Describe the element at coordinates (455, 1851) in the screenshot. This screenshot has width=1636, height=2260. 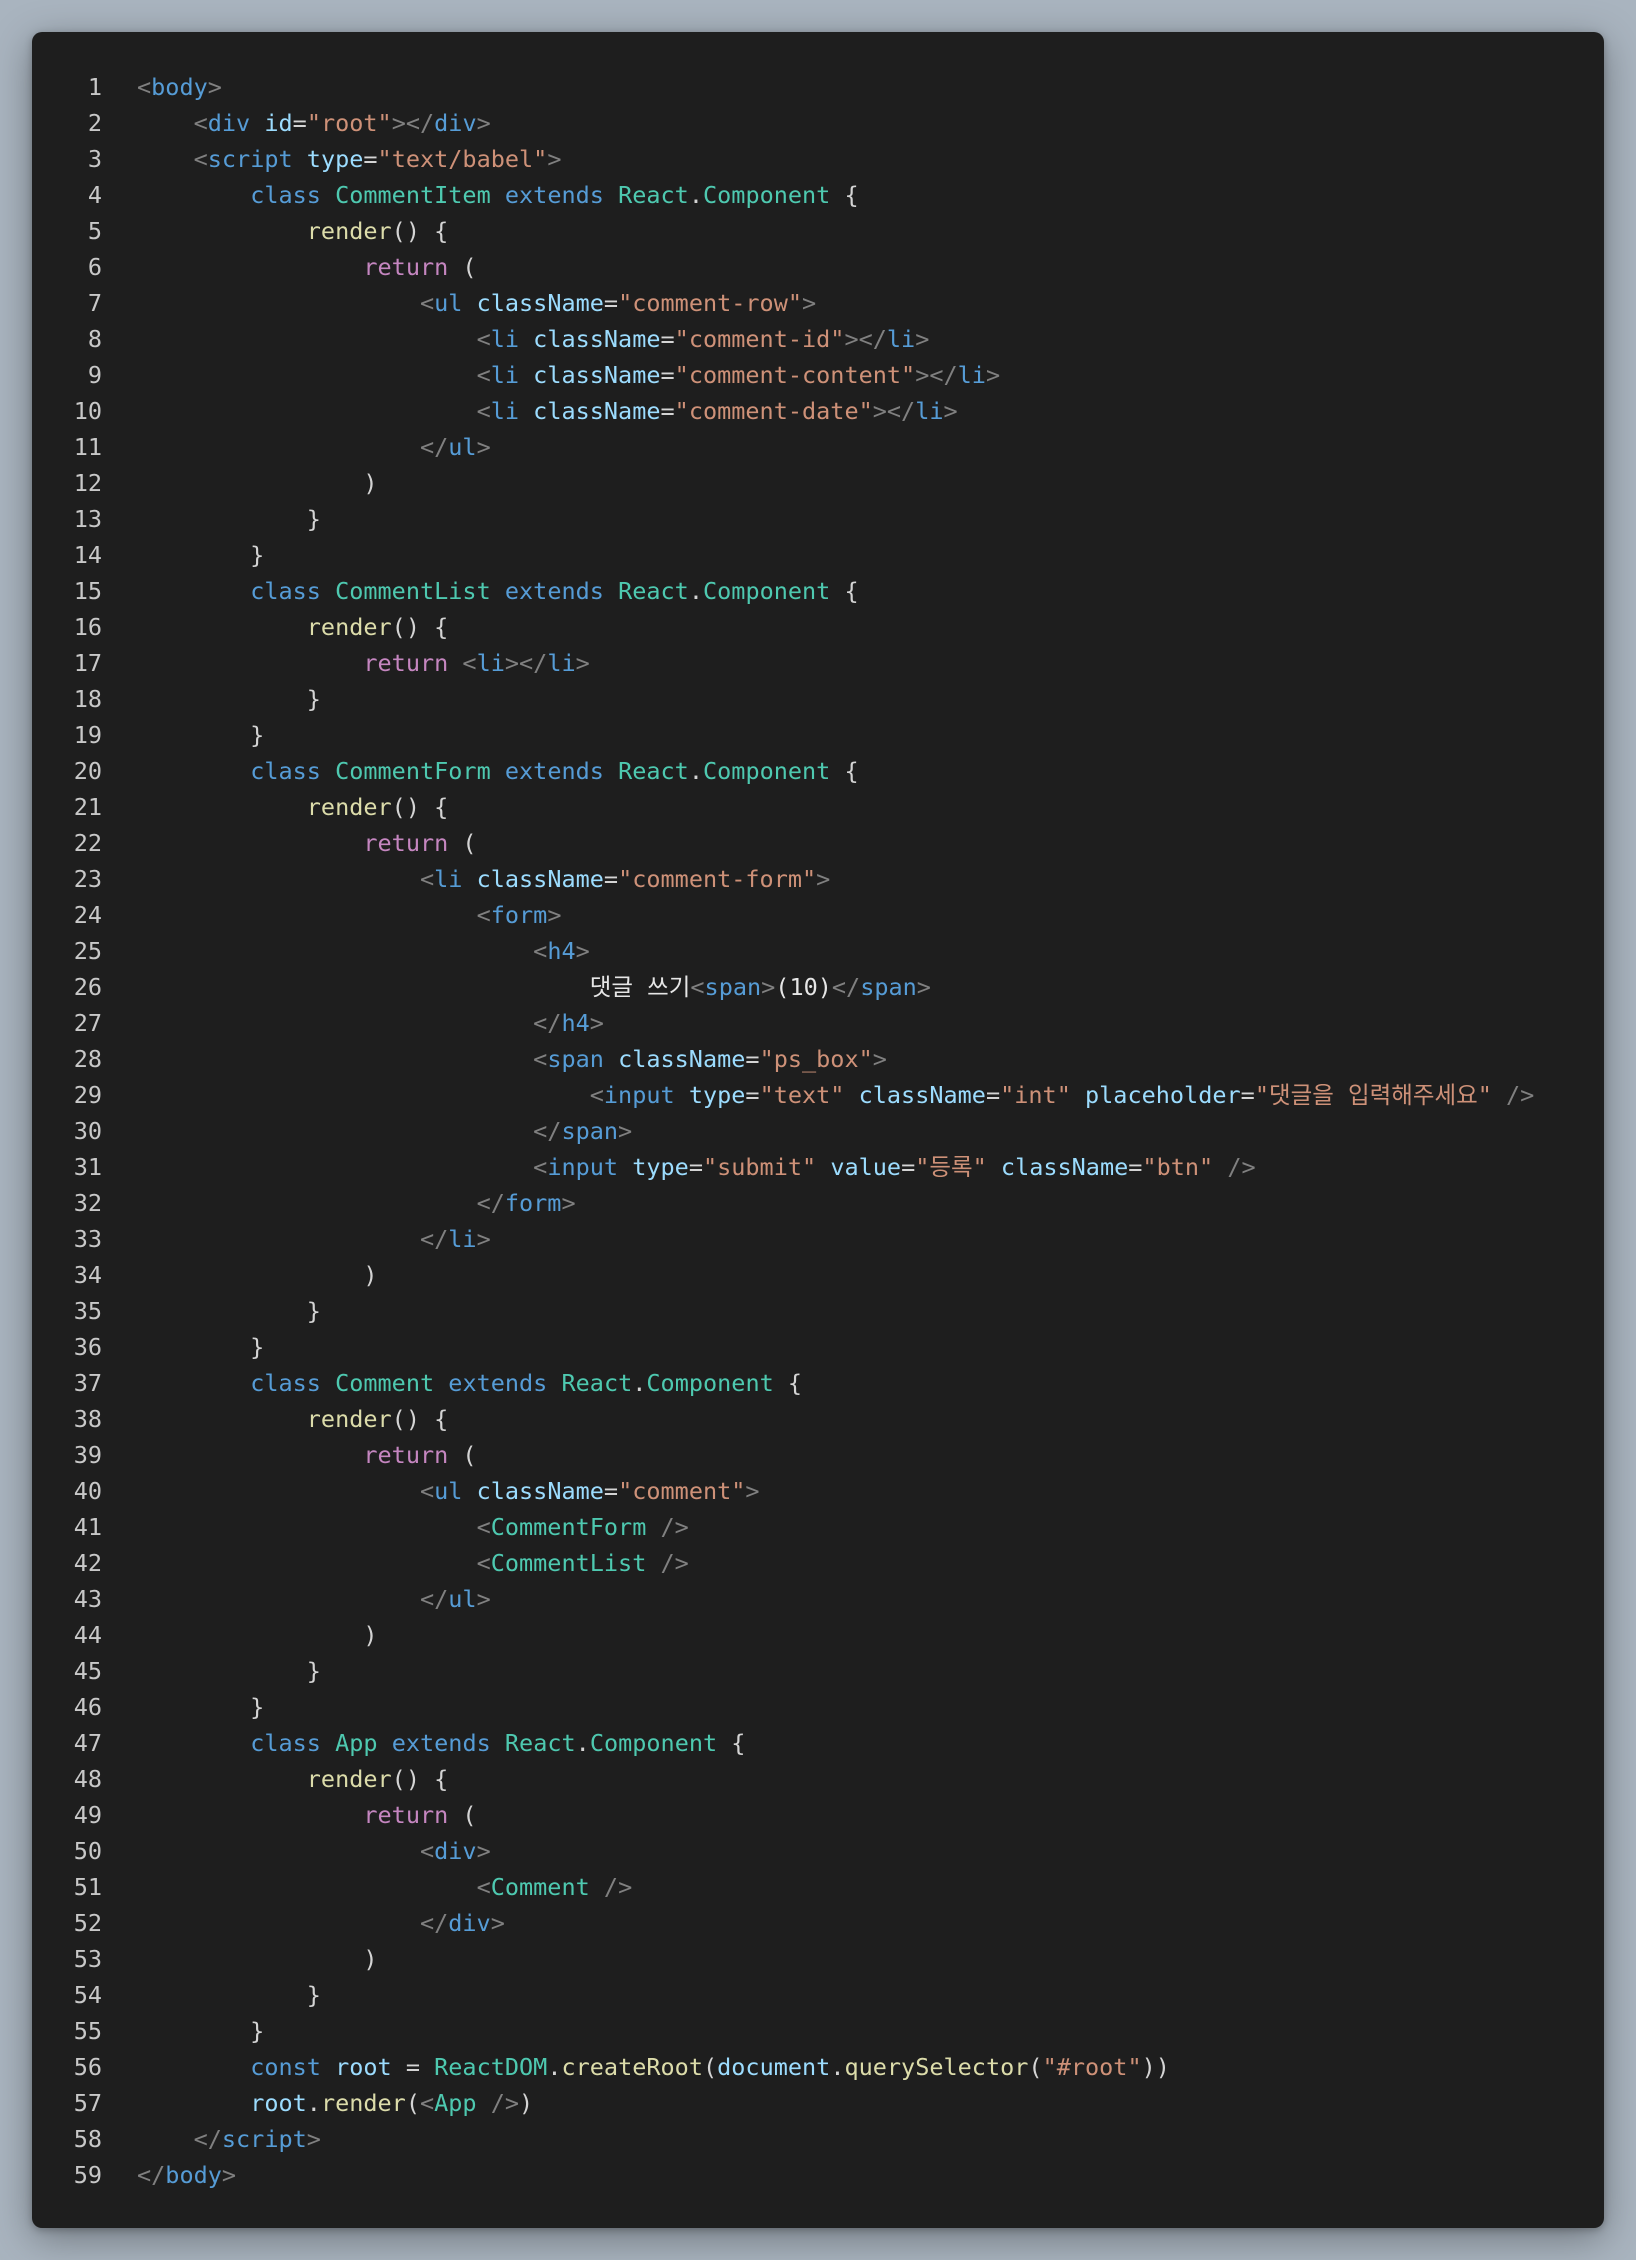
I see `code-token: div` at that location.